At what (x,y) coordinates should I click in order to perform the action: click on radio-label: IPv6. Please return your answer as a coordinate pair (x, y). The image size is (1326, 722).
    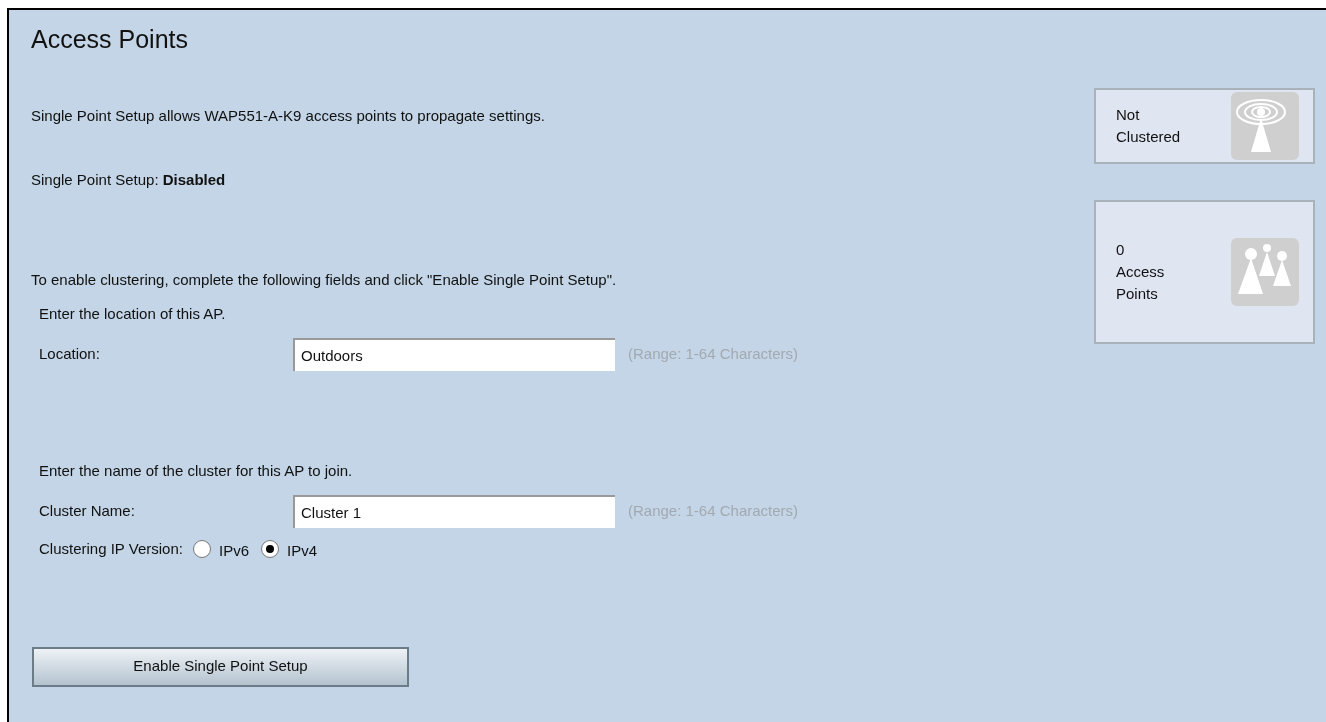
    Looking at the image, I should click on (233, 551).